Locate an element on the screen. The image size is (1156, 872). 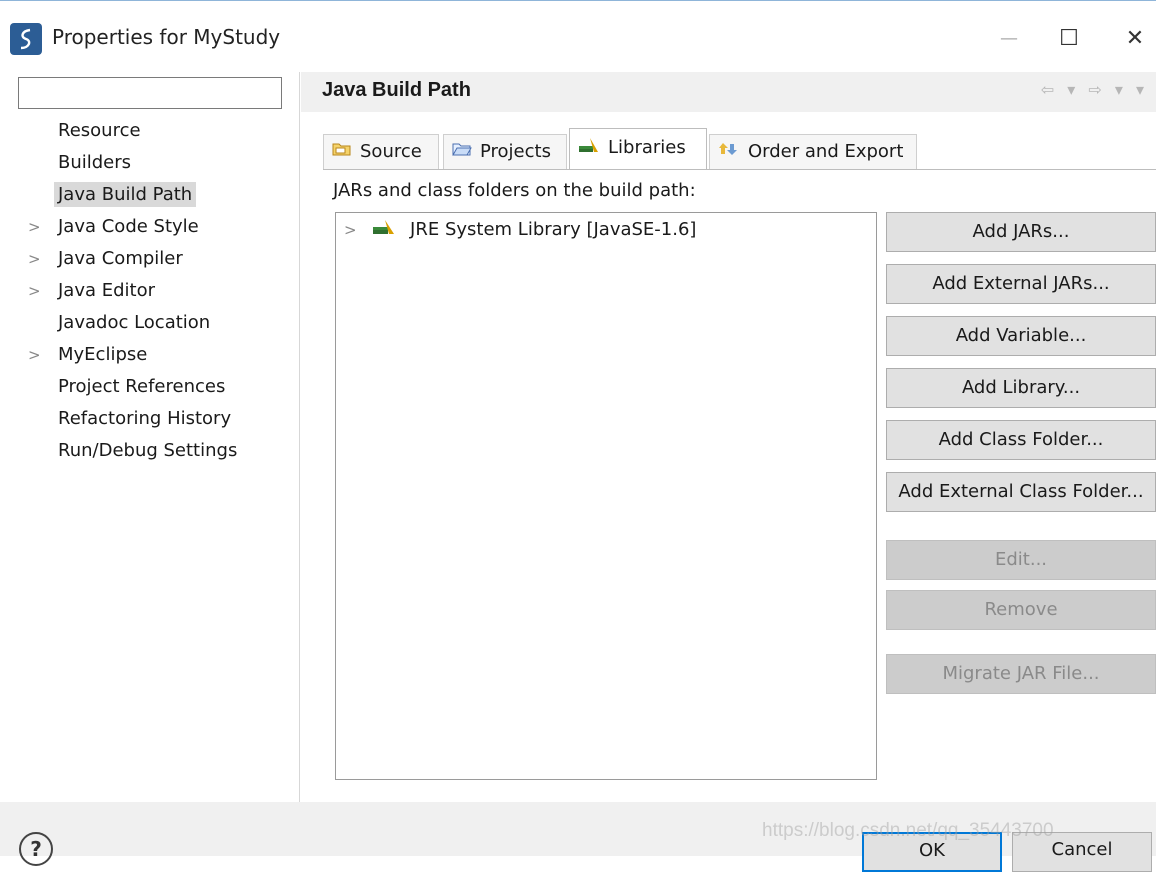
nav-item: Builders is located at coordinates (81, 163).